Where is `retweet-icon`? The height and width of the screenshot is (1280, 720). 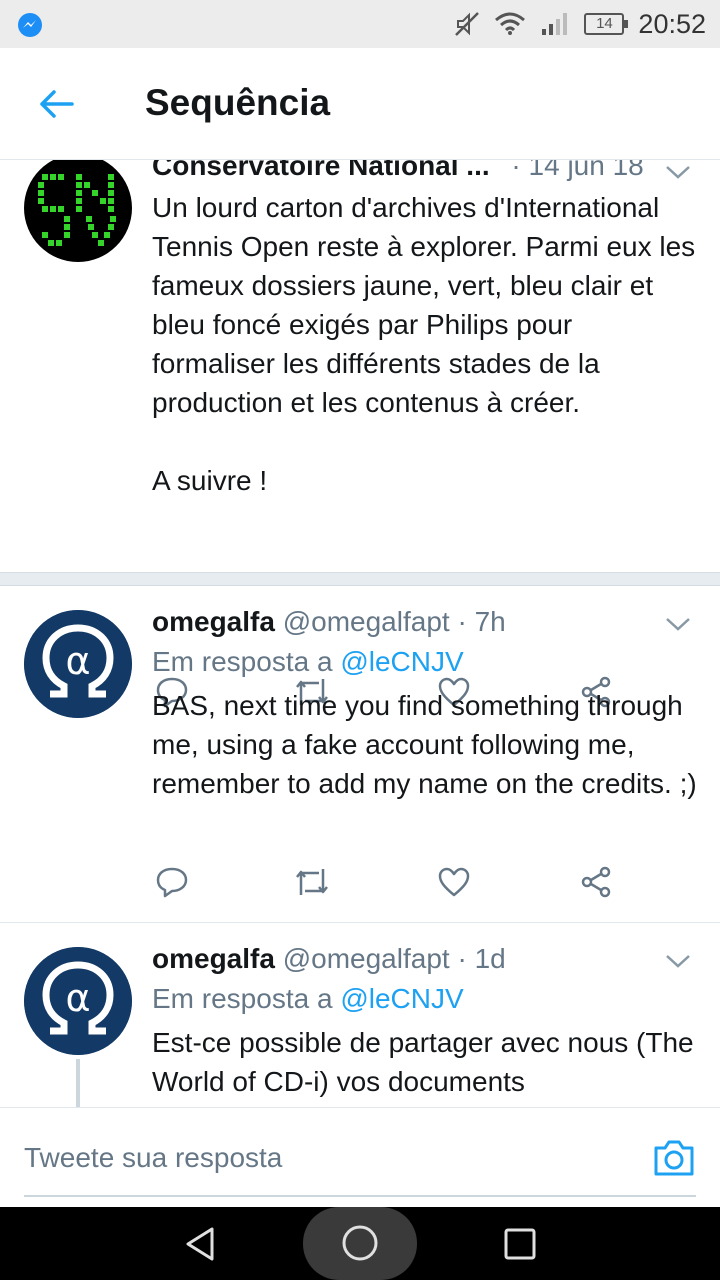 retweet-icon is located at coordinates (312, 882).